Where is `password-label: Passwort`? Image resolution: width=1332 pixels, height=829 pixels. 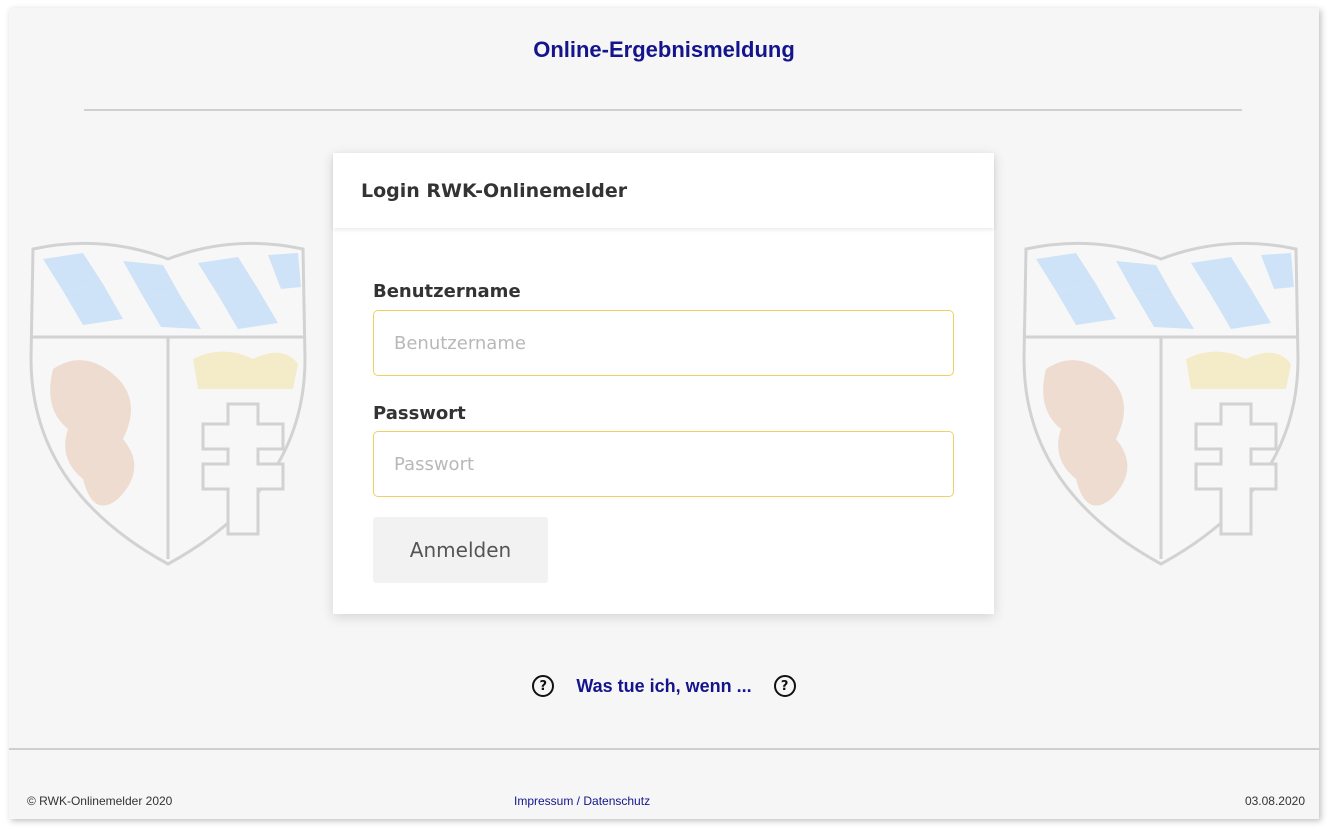
password-label: Passwort is located at coordinates (419, 413).